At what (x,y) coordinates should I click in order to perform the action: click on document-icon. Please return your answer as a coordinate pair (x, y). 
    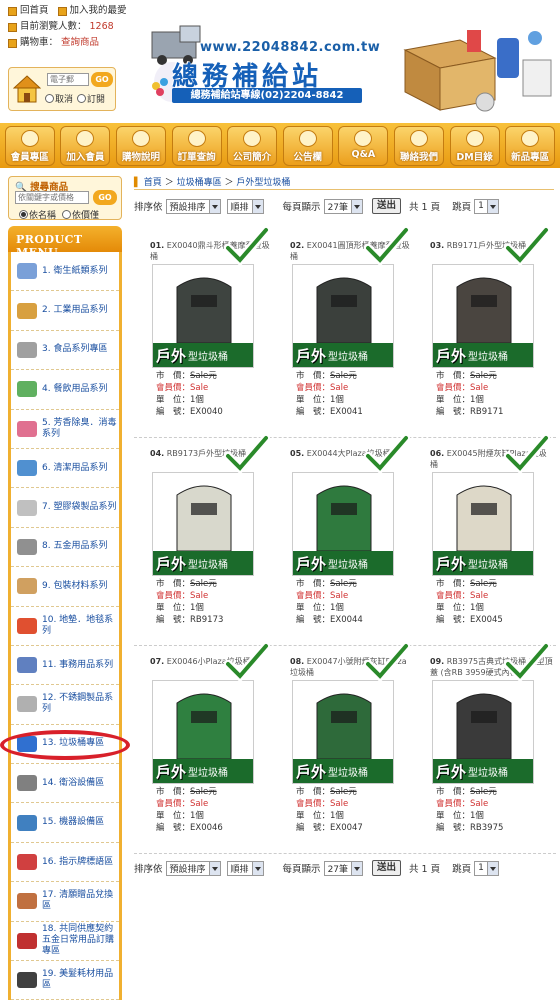
    Looking at the image, I should click on (140, 138).